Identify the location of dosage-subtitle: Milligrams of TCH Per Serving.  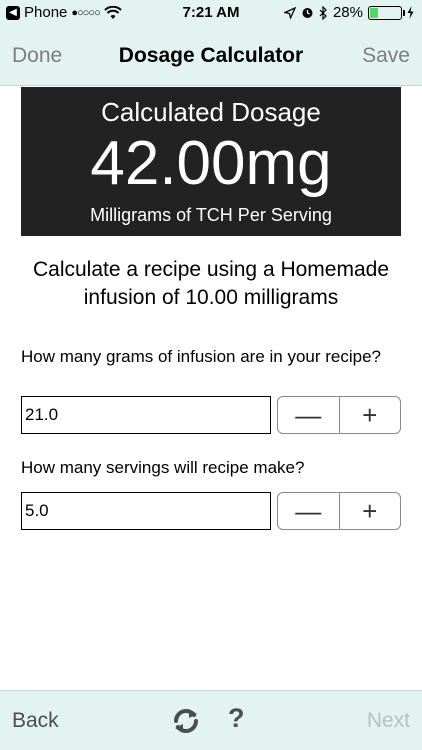
(211, 215).